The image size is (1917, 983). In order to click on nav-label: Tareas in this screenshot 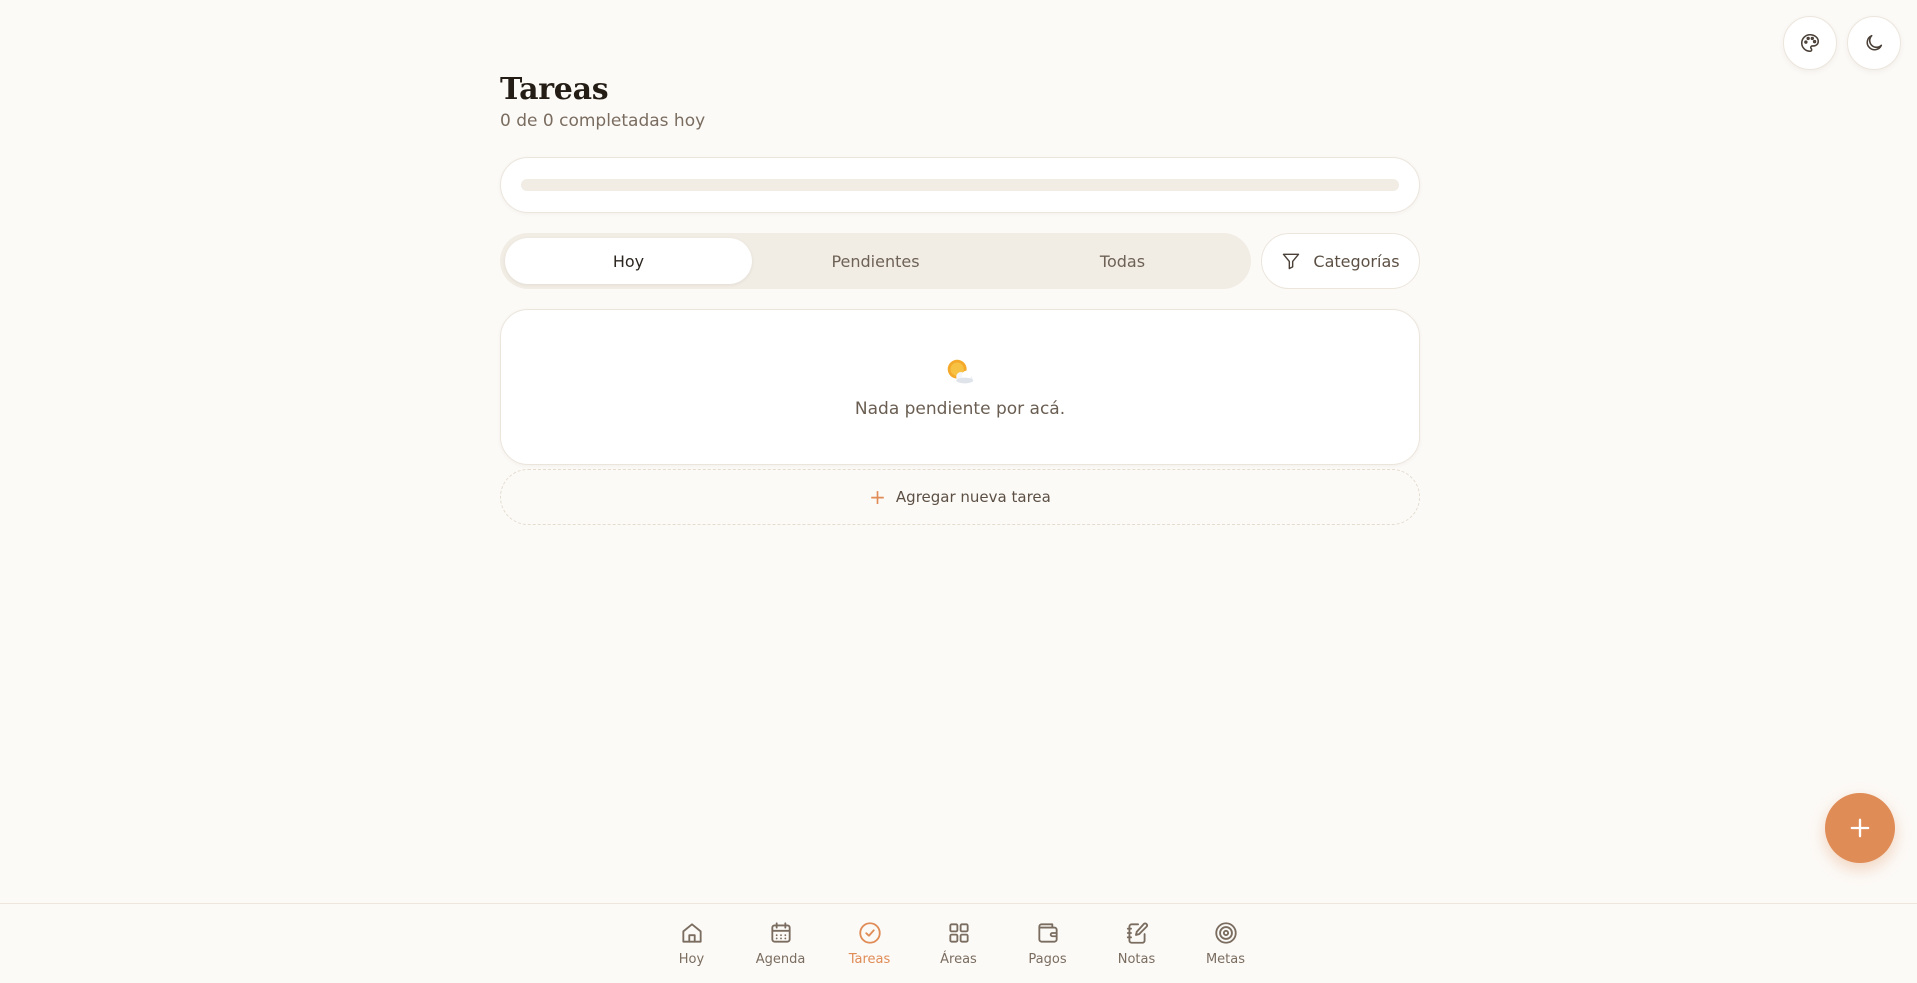, I will do `click(869, 959)`.